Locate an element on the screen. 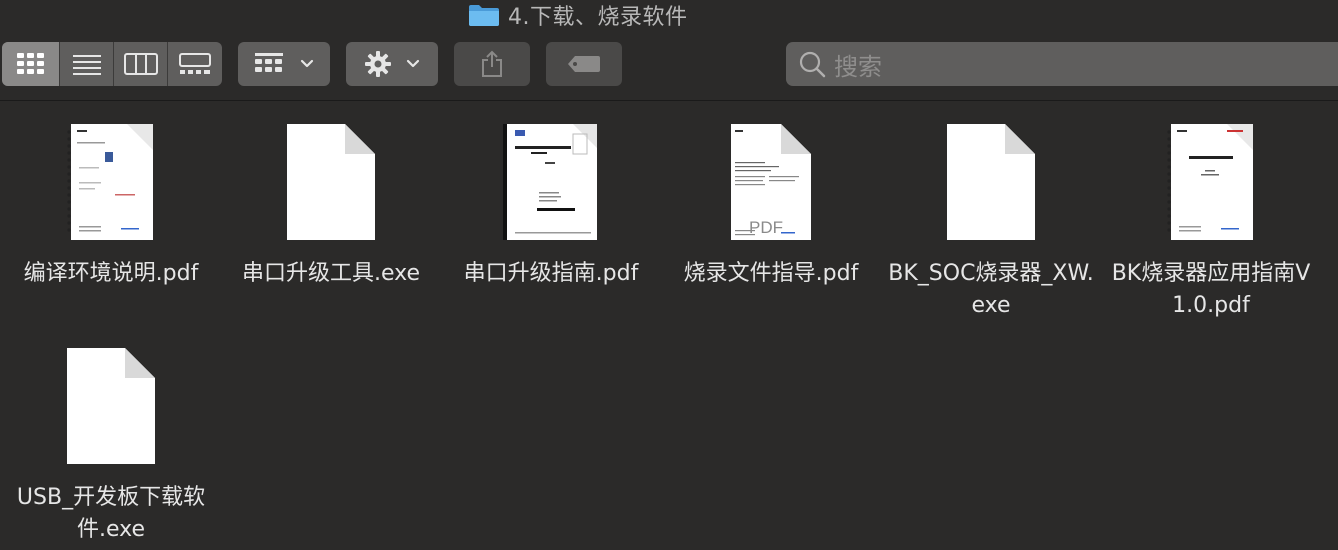 This screenshot has width=1338, height=550. column-view-icon is located at coordinates (140, 64).